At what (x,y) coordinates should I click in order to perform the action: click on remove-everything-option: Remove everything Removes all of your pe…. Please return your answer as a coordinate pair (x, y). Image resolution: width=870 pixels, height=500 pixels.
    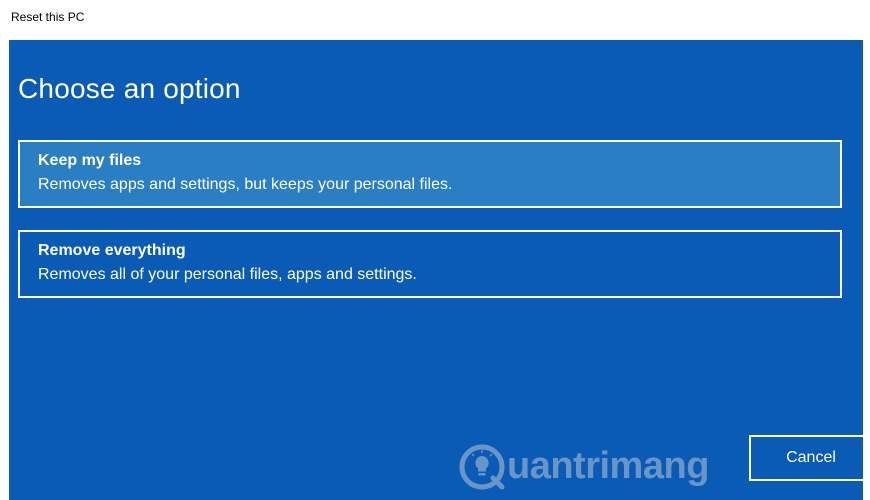
    Looking at the image, I should click on (430, 264).